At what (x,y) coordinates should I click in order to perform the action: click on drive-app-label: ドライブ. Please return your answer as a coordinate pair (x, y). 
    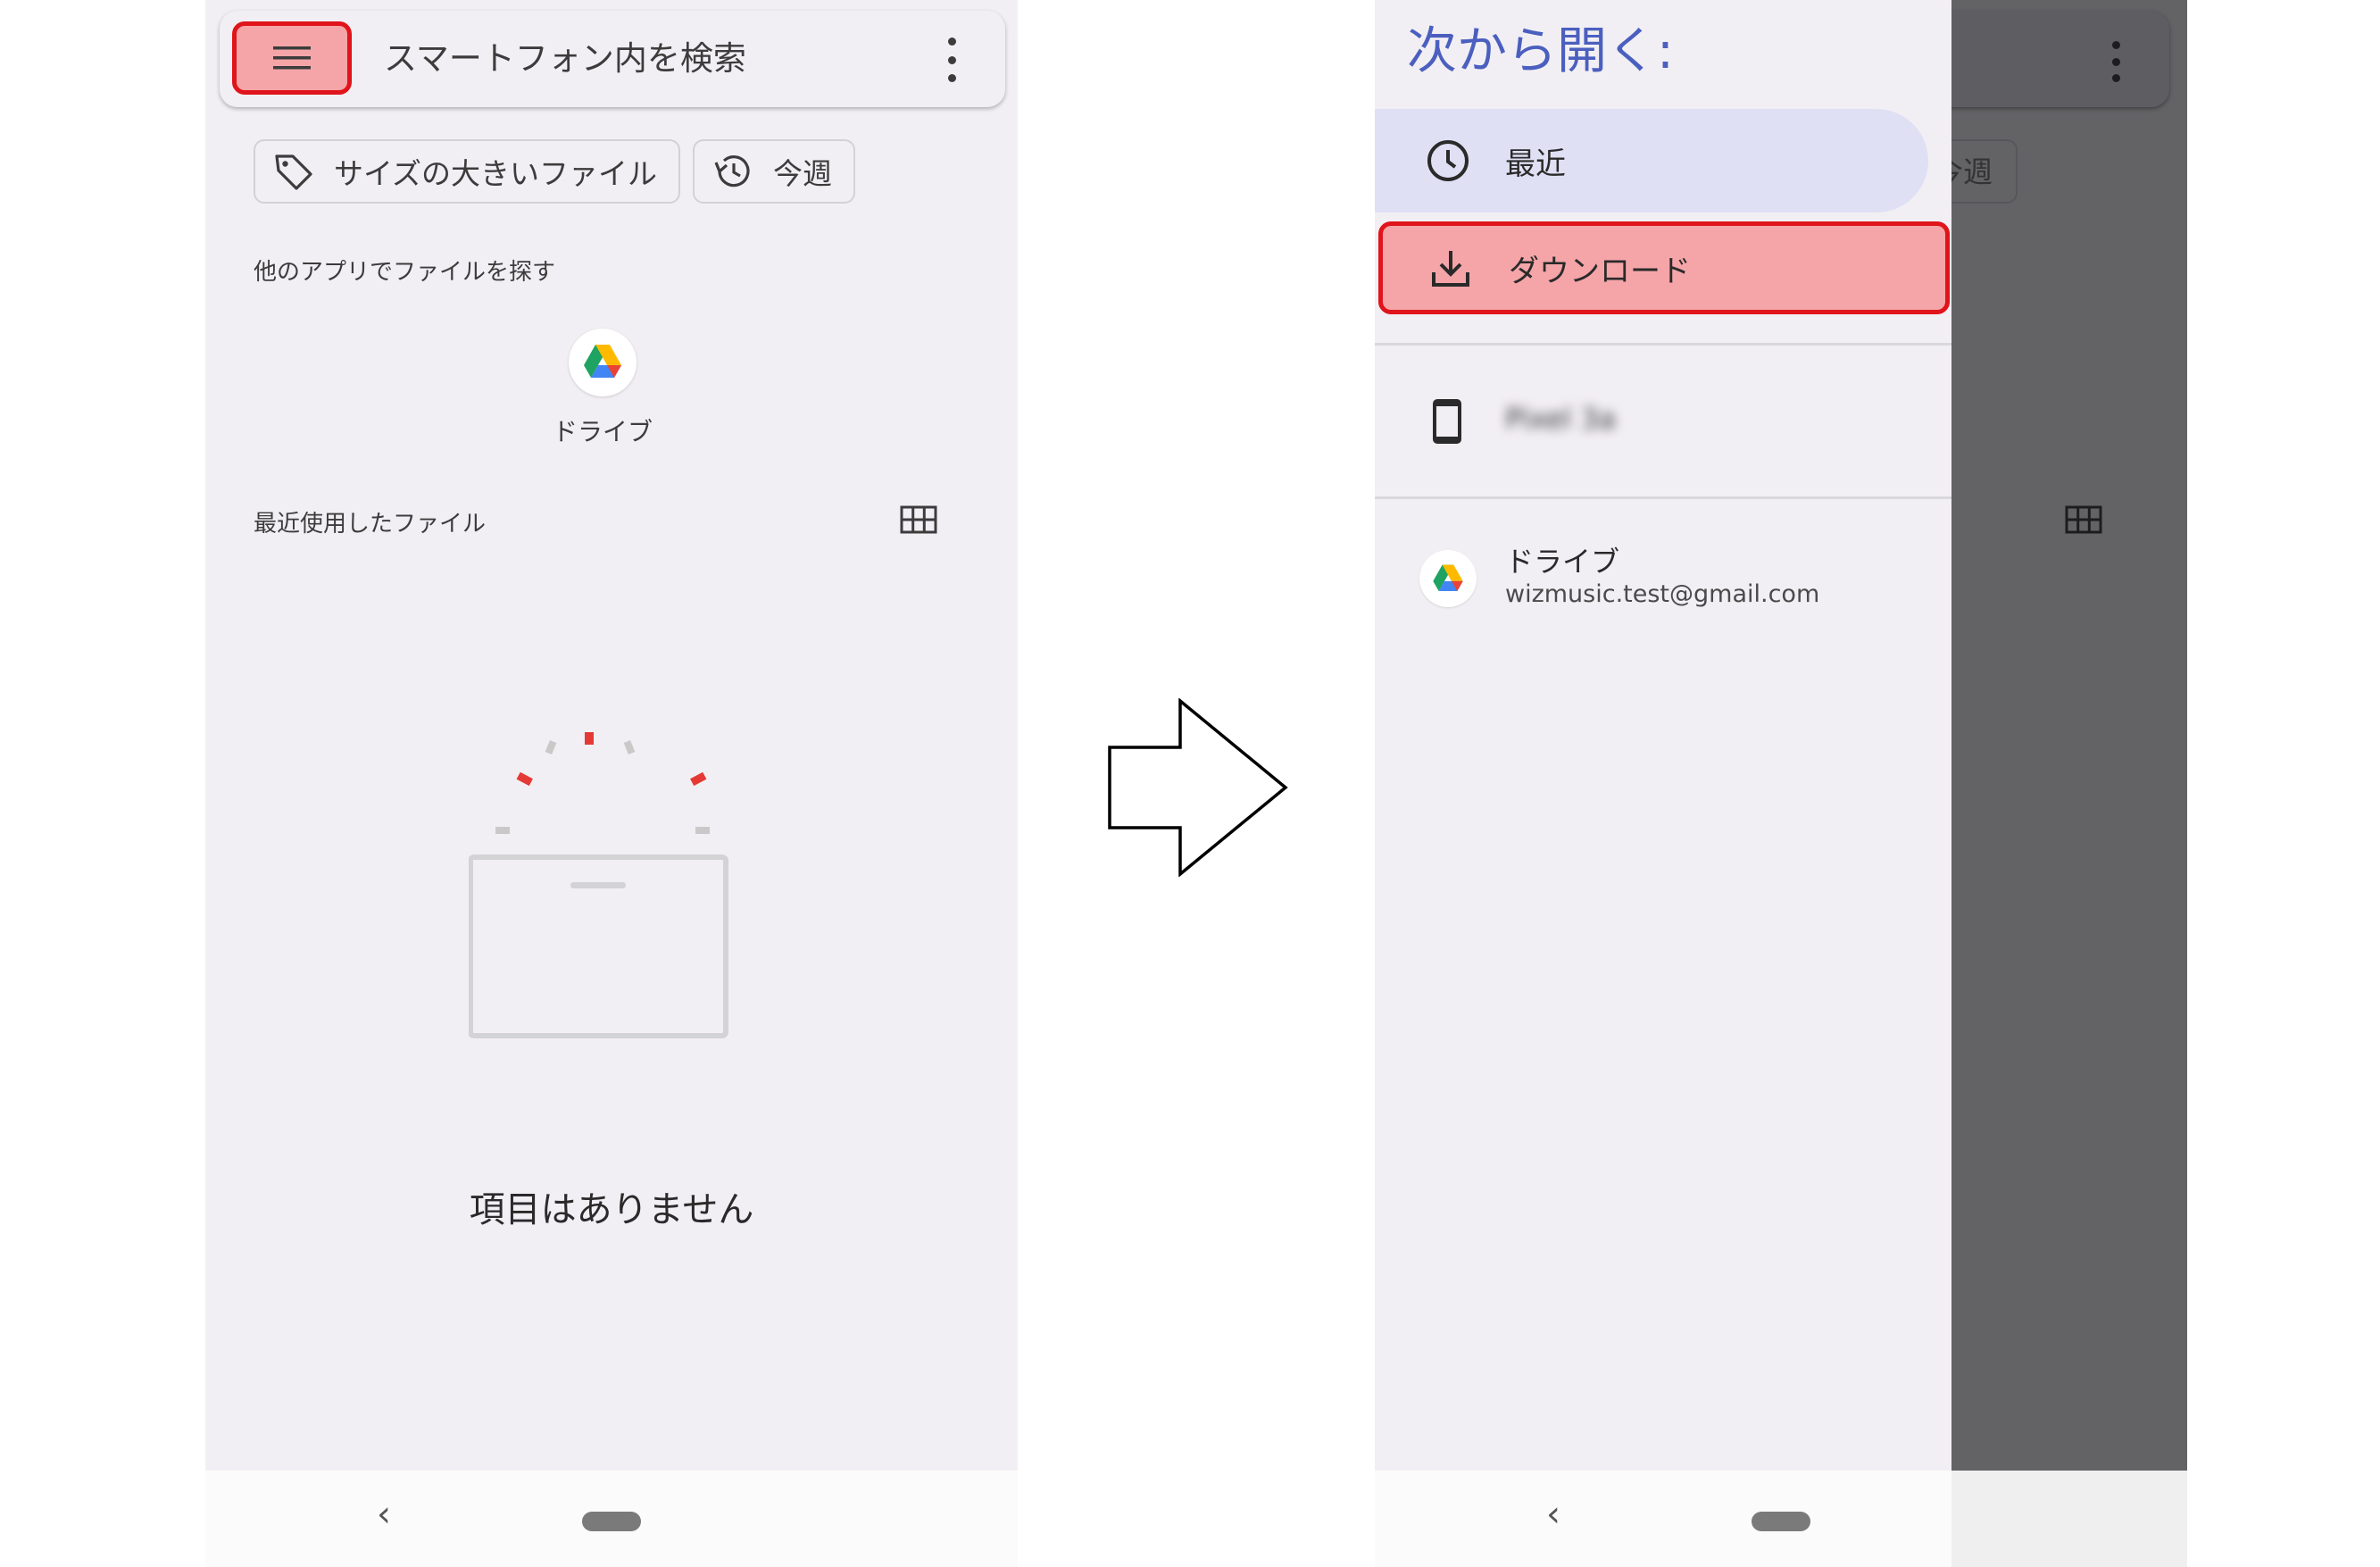
    Looking at the image, I should click on (602, 431).